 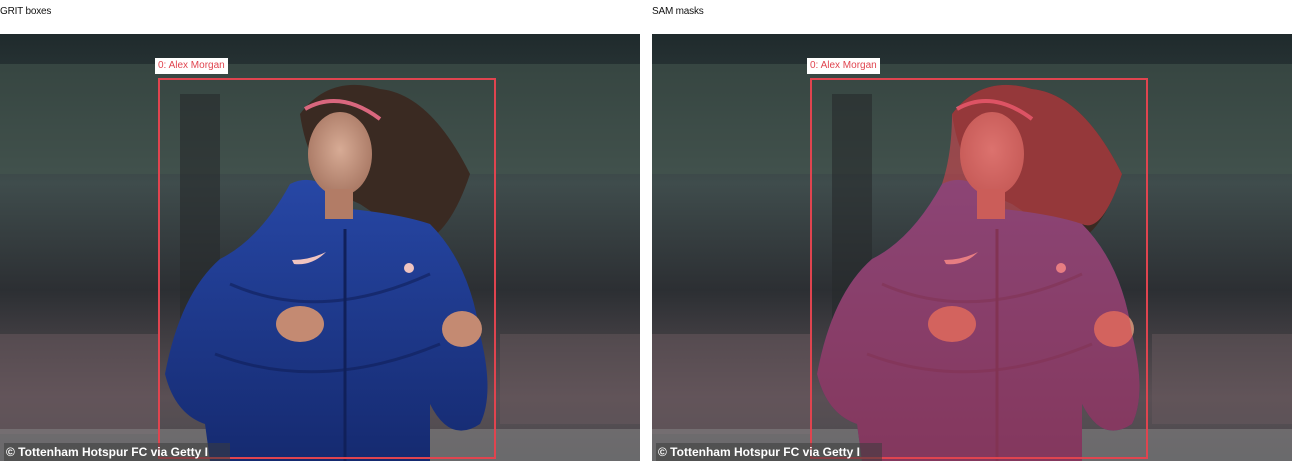 What do you see at coordinates (26, 11) in the screenshot?
I see `panel-title-grit: GRIT boxes` at bounding box center [26, 11].